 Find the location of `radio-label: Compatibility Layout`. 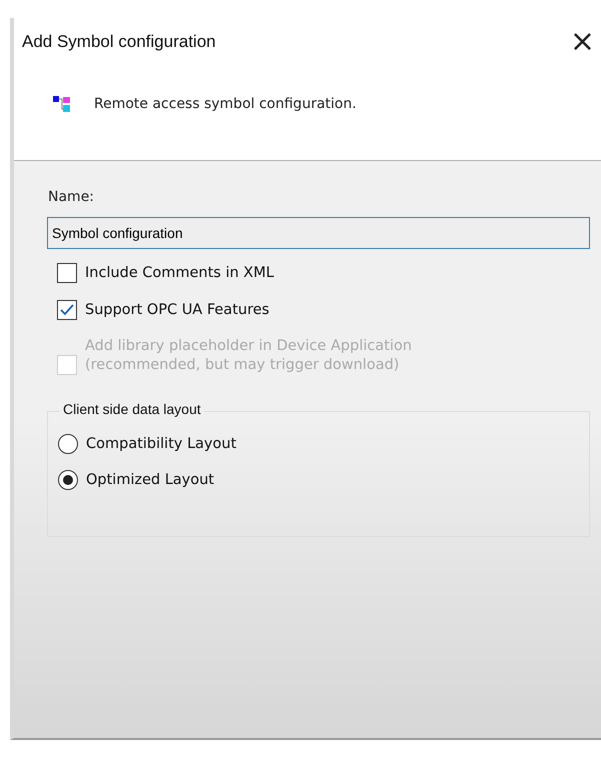

radio-label: Compatibility Layout is located at coordinates (161, 444).